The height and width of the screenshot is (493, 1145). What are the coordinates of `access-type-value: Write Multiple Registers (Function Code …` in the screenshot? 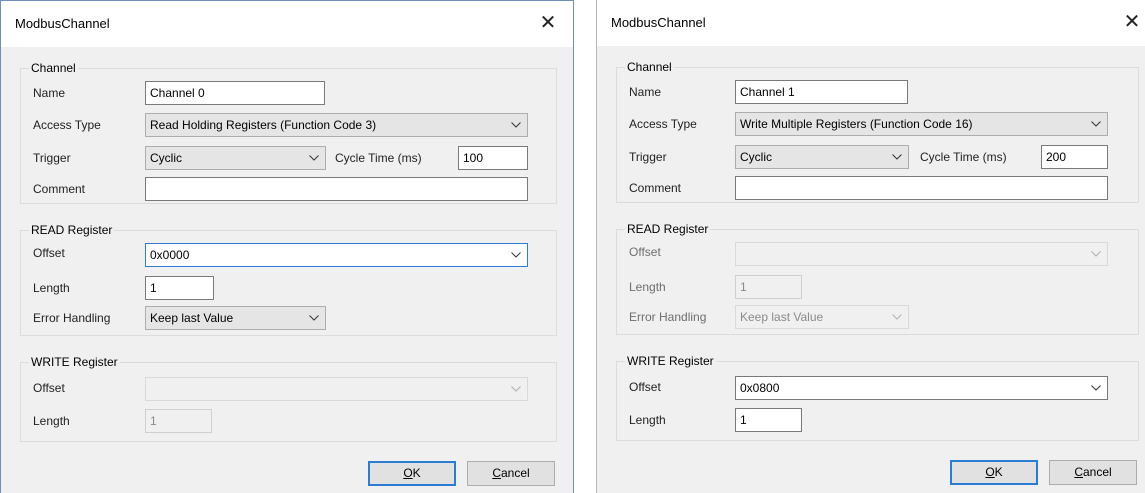 It's located at (856, 124).